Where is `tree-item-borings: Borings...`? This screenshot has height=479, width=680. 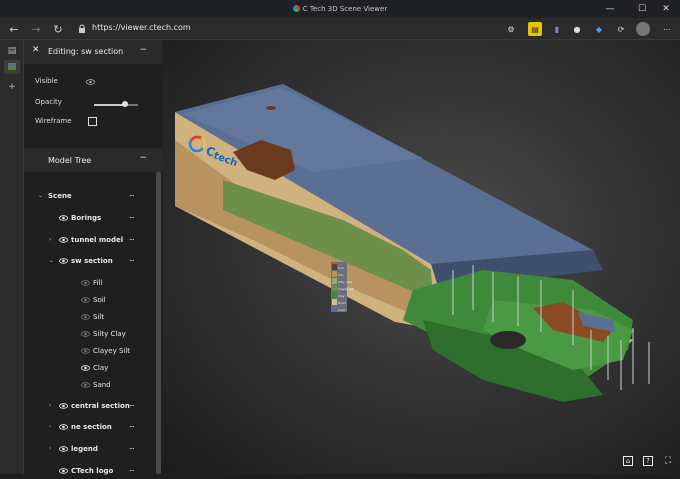
tree-item-borings: Borings... is located at coordinates (93, 218).